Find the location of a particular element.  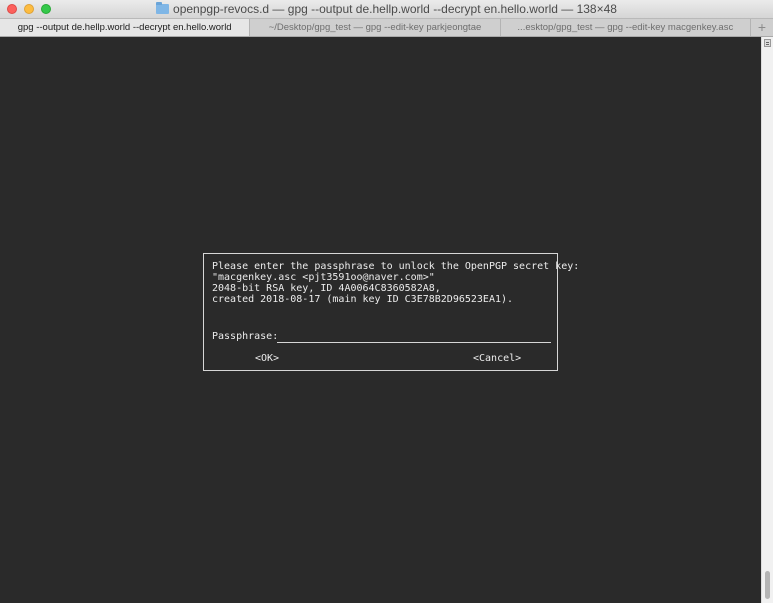

new-tab-button: + is located at coordinates (762, 27).